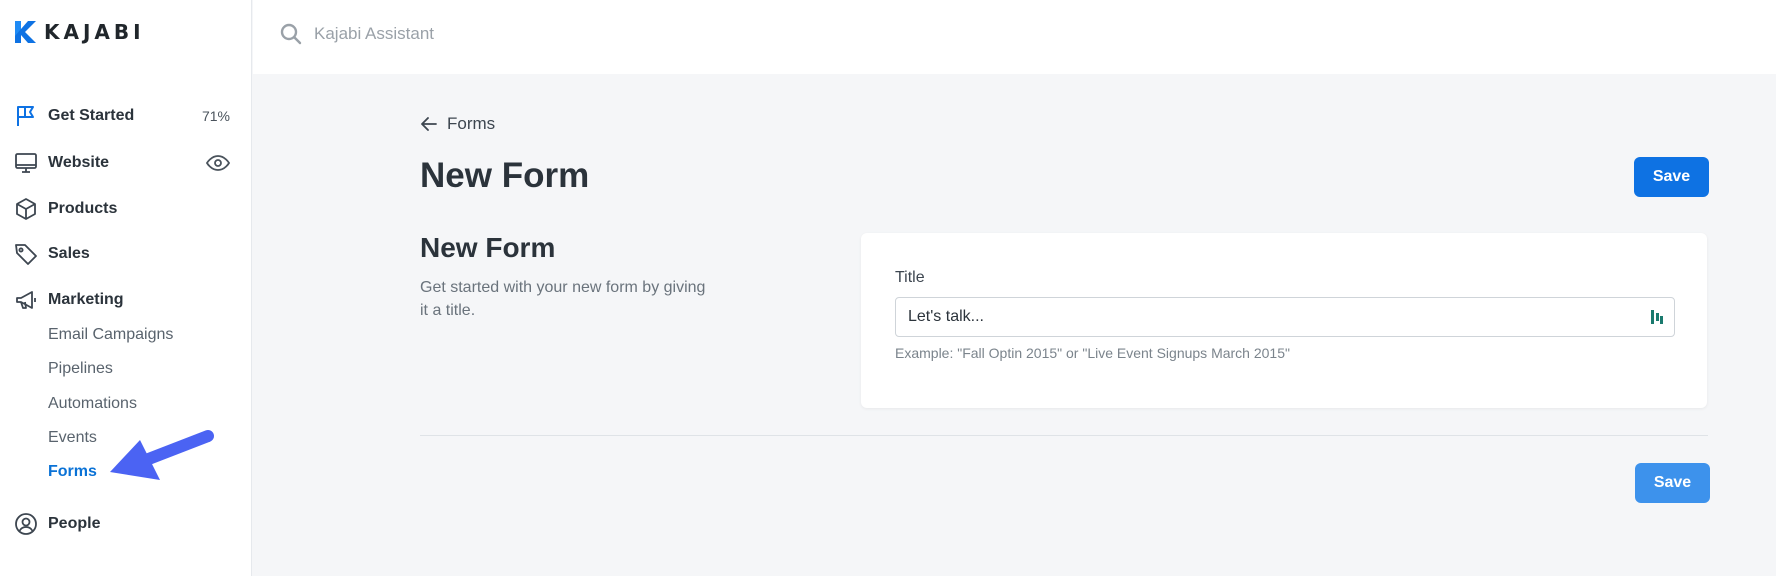 The height and width of the screenshot is (576, 1776). Describe the element at coordinates (80, 369) in the screenshot. I see `sidebar-subitem-pipelines: Pipelines` at that location.